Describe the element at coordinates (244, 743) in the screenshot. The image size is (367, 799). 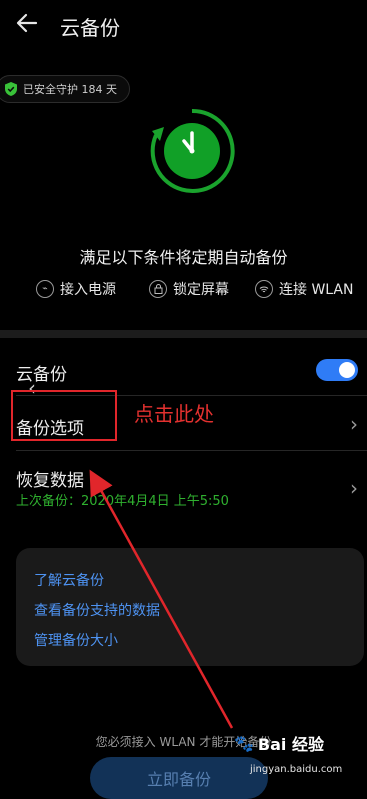
I see `paw-logo-icon: 🐾` at that location.